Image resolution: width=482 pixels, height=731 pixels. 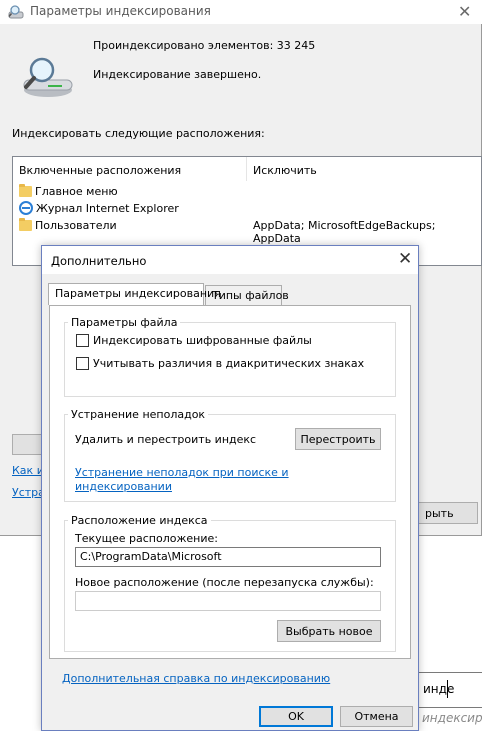 I want to click on new-location-field, so click(x=228, y=601).